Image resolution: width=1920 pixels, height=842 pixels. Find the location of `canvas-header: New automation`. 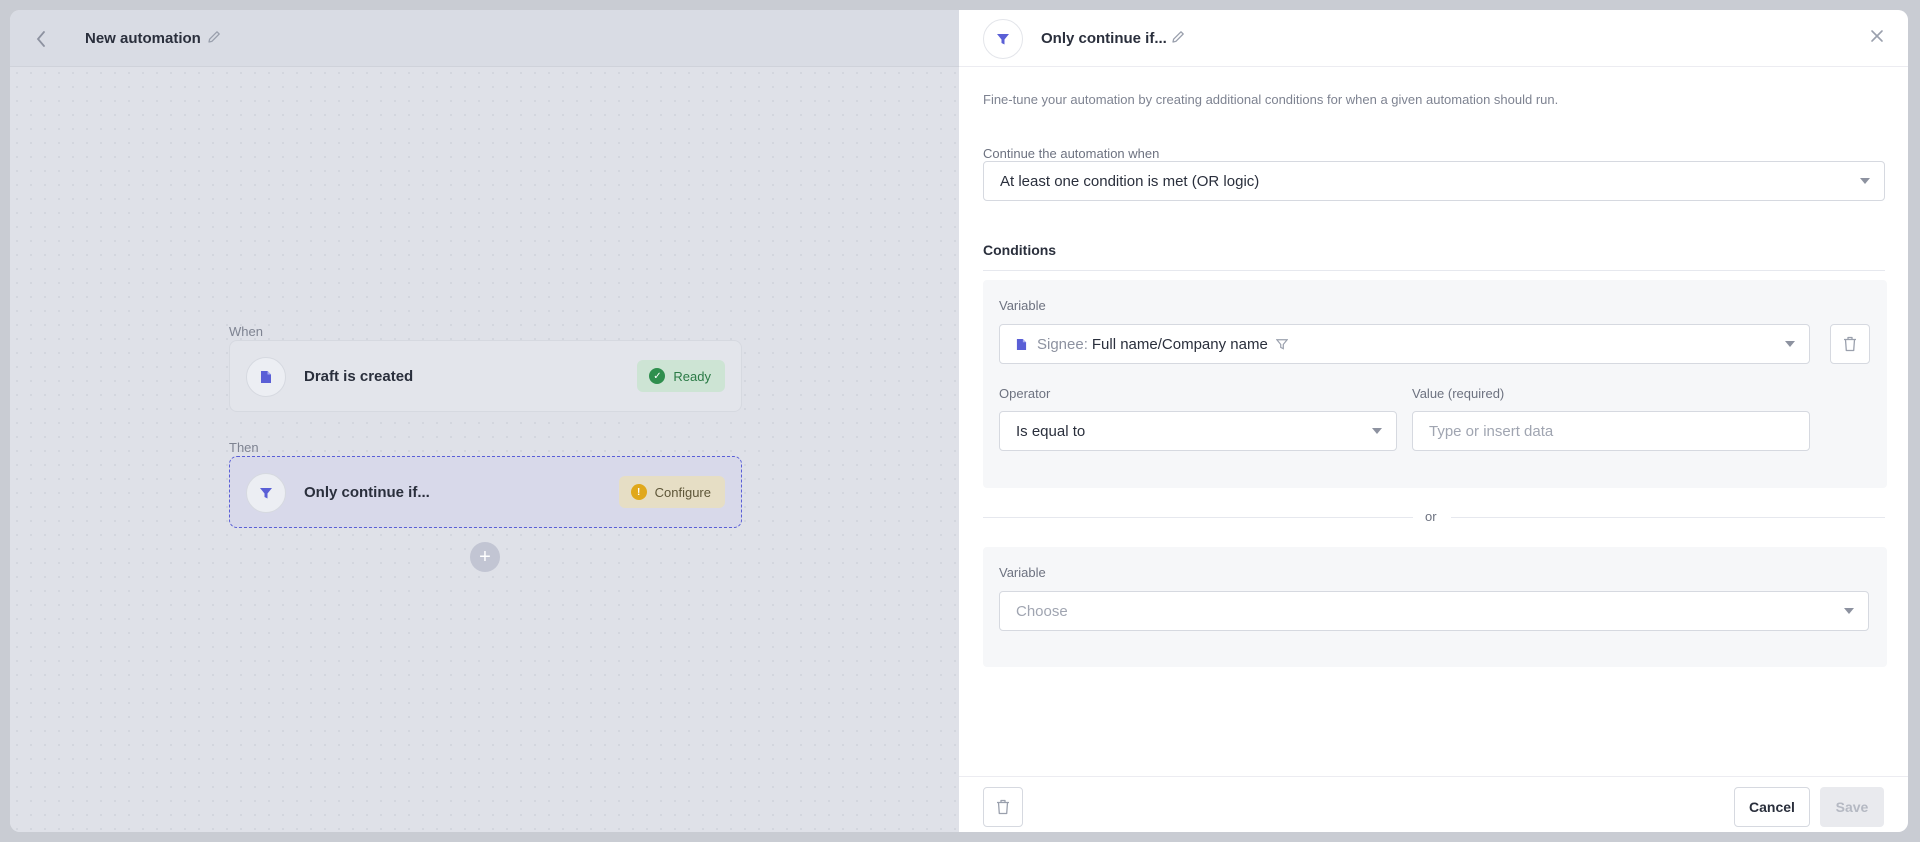

canvas-header: New automation is located at coordinates (484, 38).